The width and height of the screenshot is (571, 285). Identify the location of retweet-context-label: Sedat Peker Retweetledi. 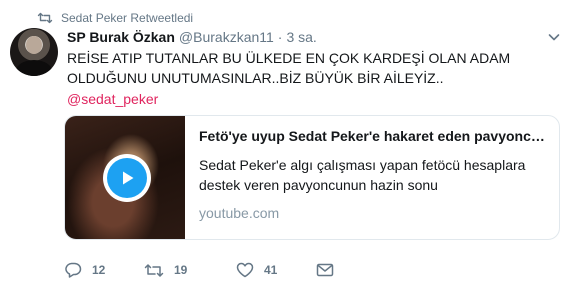
(127, 18).